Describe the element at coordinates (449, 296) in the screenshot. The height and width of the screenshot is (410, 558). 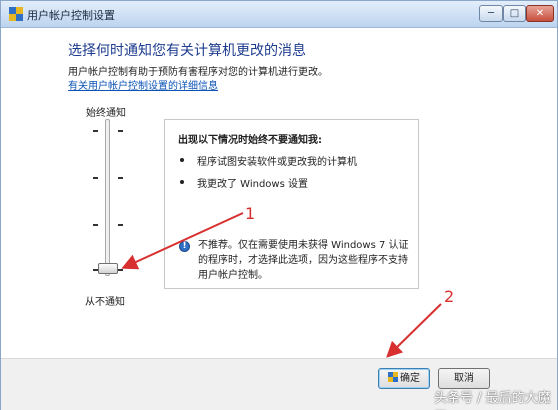
I see `annotation-label-2: 2` at that location.